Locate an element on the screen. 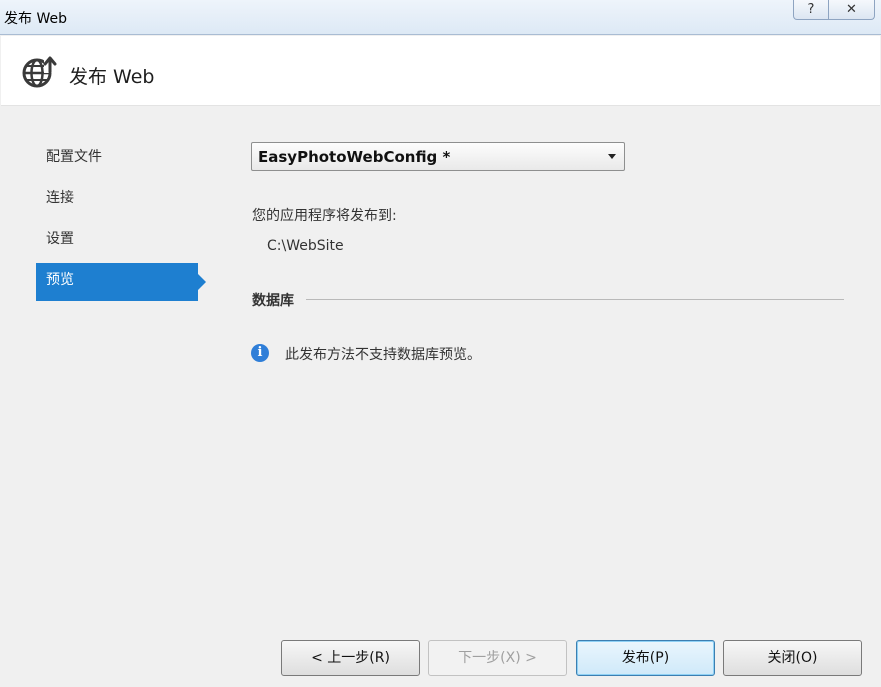  database-section-header: 数据库 is located at coordinates (548, 299).